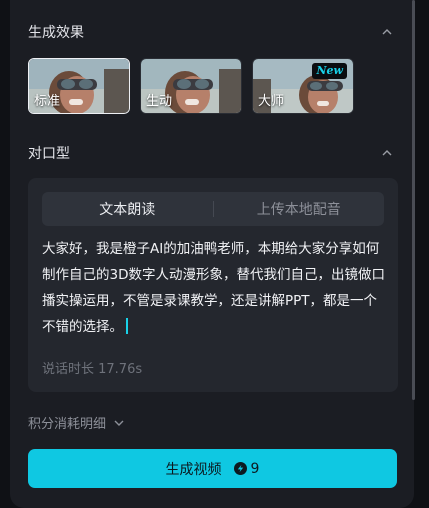 The image size is (429, 508). Describe the element at coordinates (303, 86) in the screenshot. I see `effect-option-master: New 大师` at that location.